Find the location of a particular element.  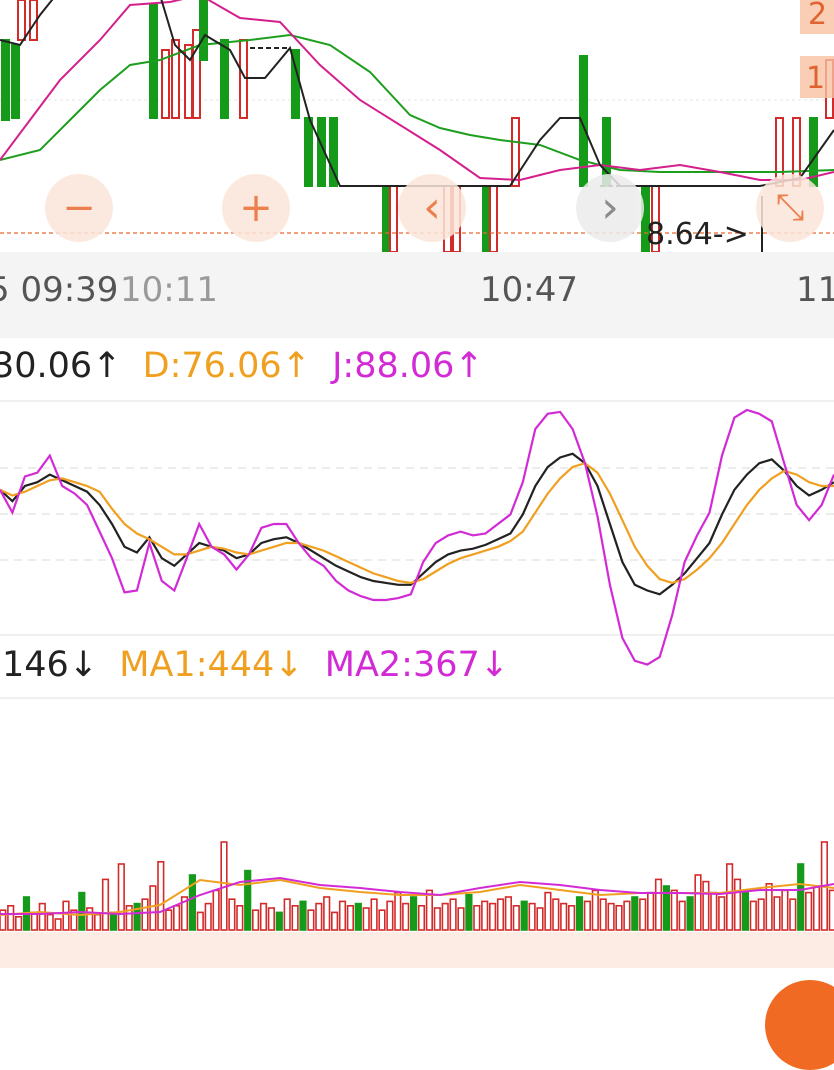

kdj-k-value: 30.06↑ is located at coordinates (61, 366).